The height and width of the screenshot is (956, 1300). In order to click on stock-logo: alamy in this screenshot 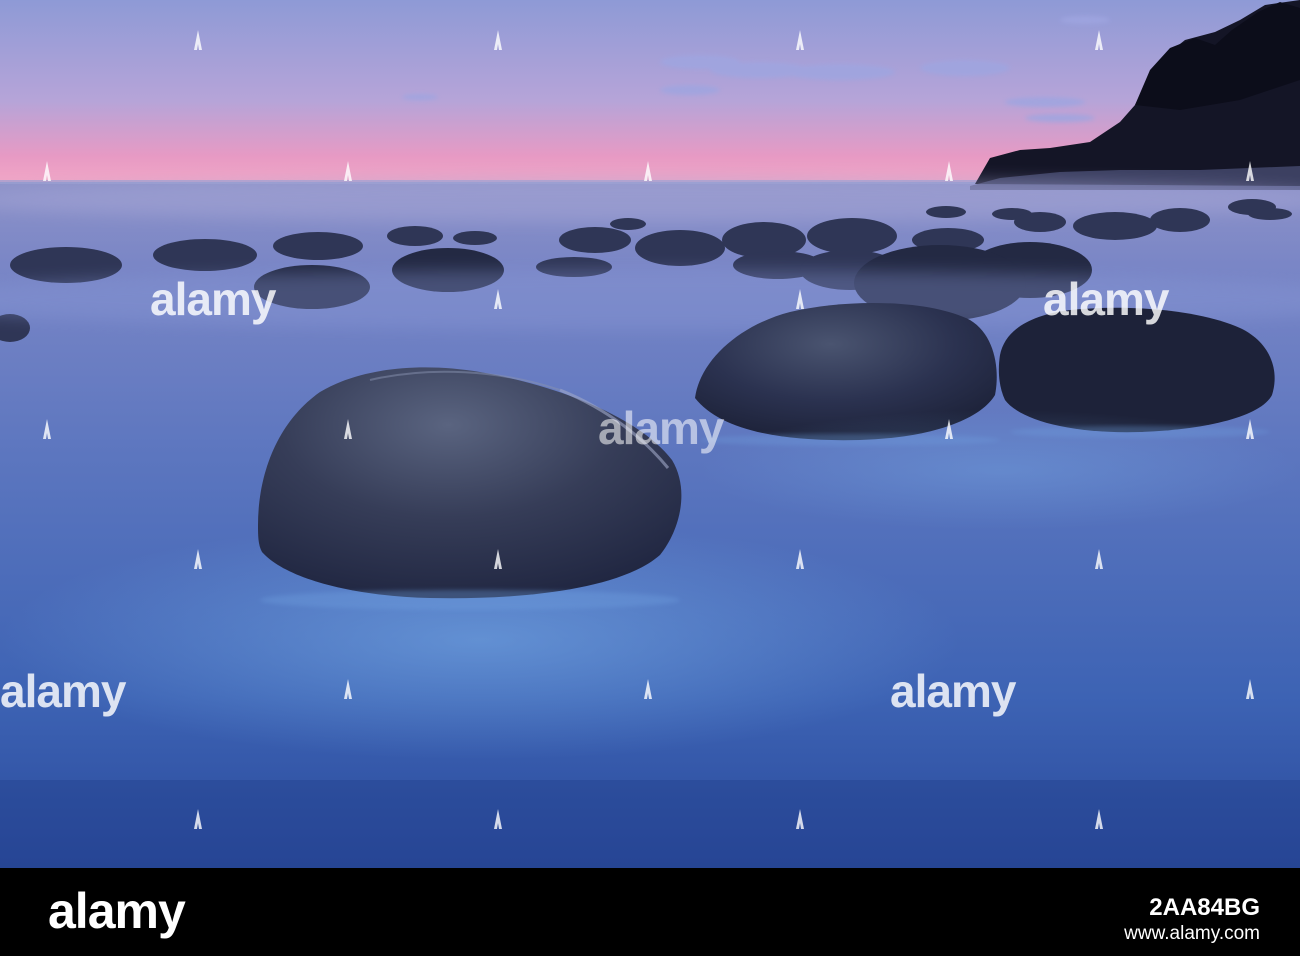, I will do `click(117, 911)`.